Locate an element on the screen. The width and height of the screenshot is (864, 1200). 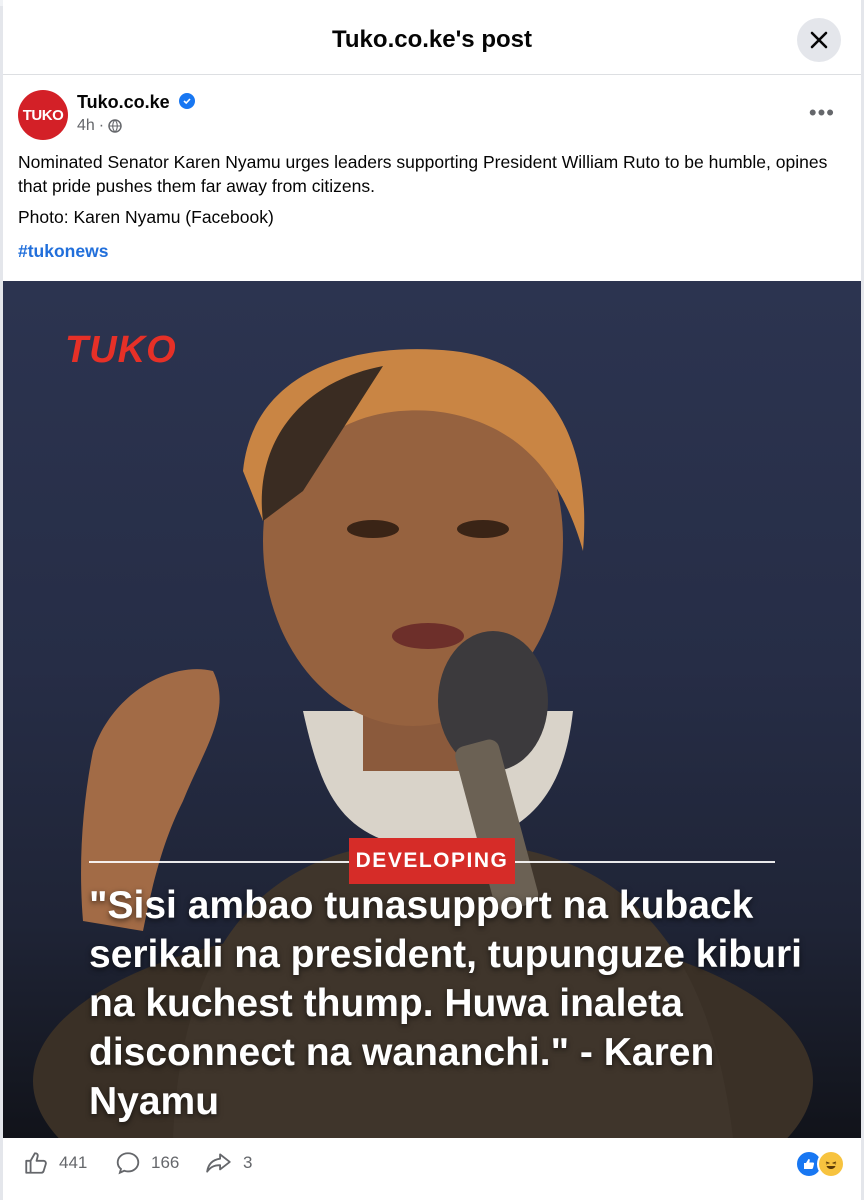
globe-icon is located at coordinates (115, 126).